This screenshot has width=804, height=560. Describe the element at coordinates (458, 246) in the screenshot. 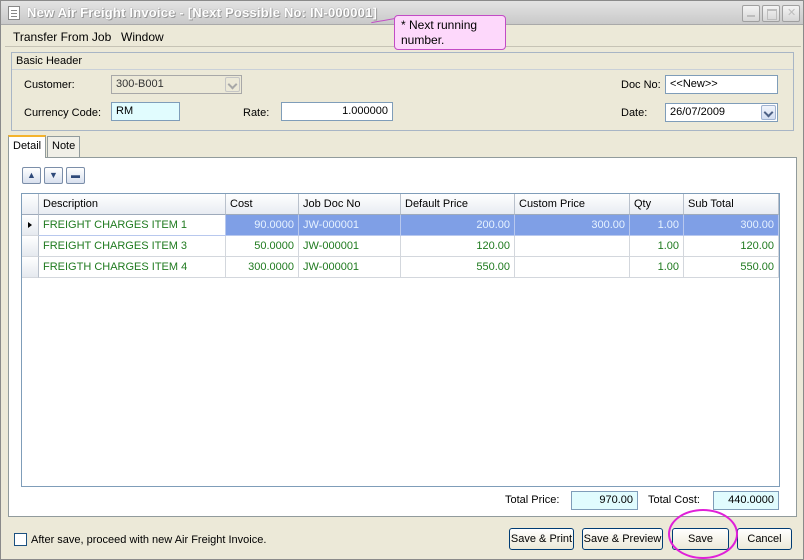

I see `cell-default-price: 120.00` at that location.